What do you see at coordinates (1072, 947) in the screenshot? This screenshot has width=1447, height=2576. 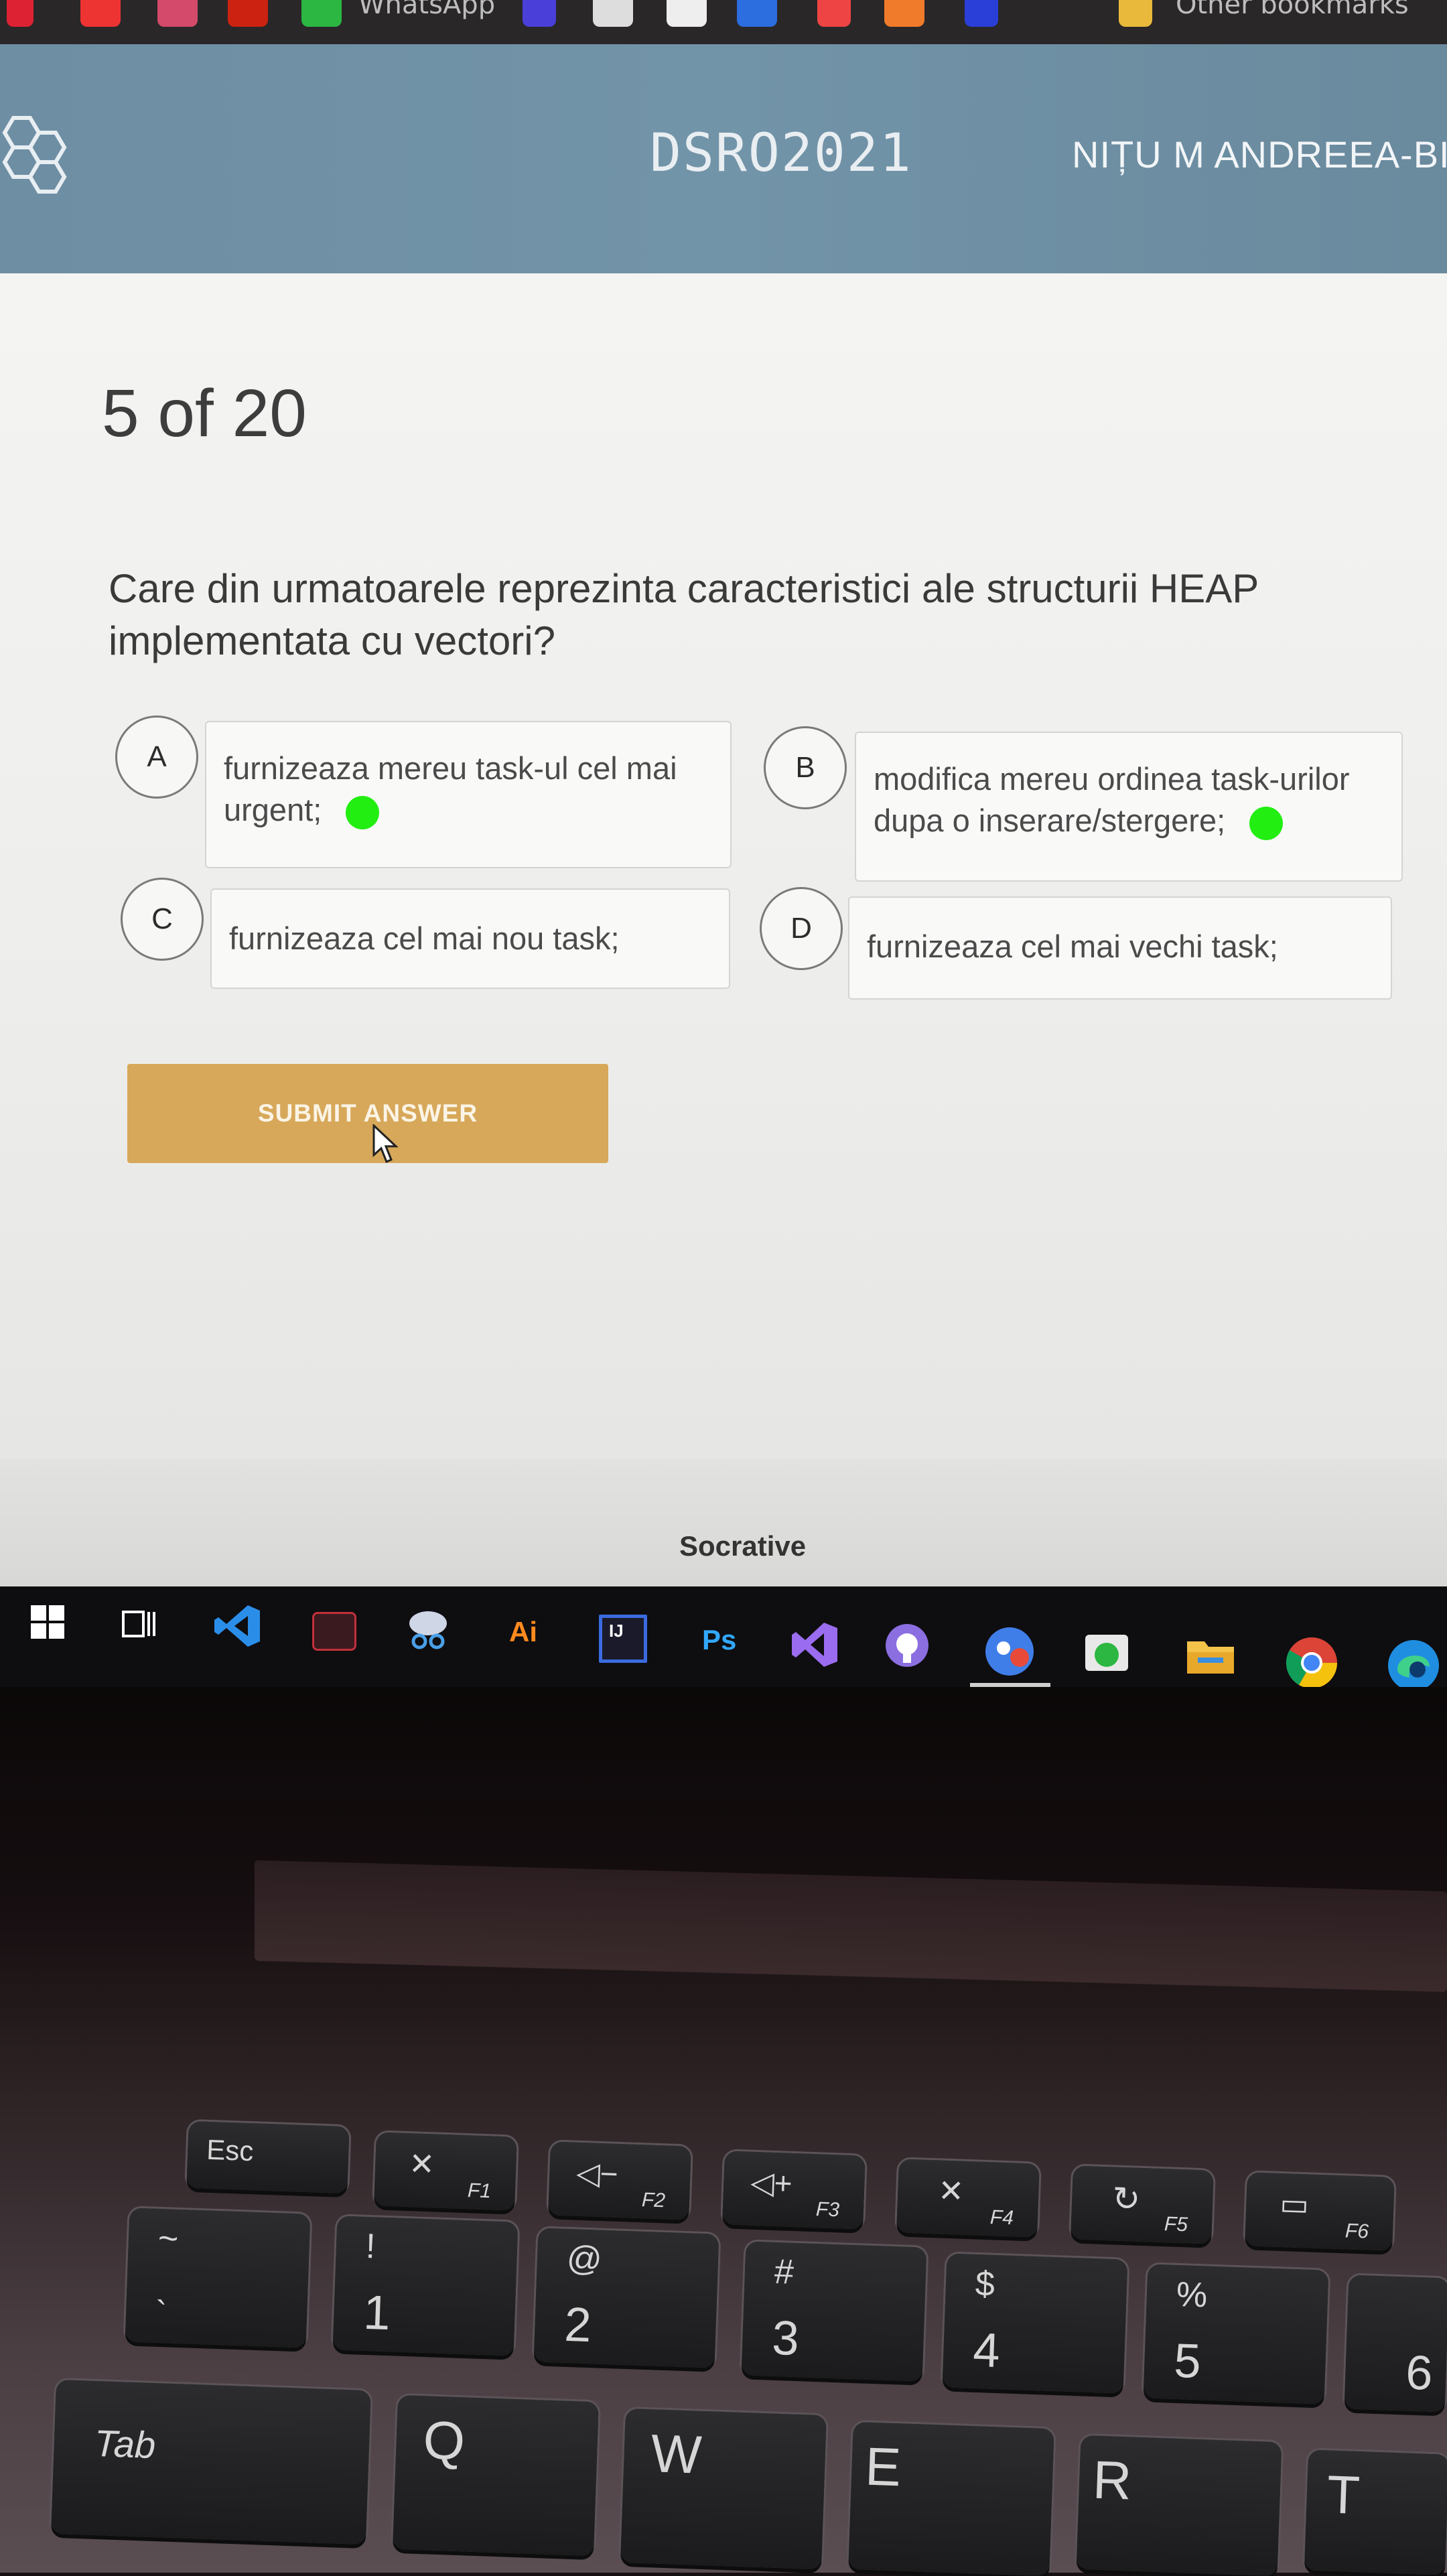 I see `option-d-text: furnizeaza cel mai vechi task;` at bounding box center [1072, 947].